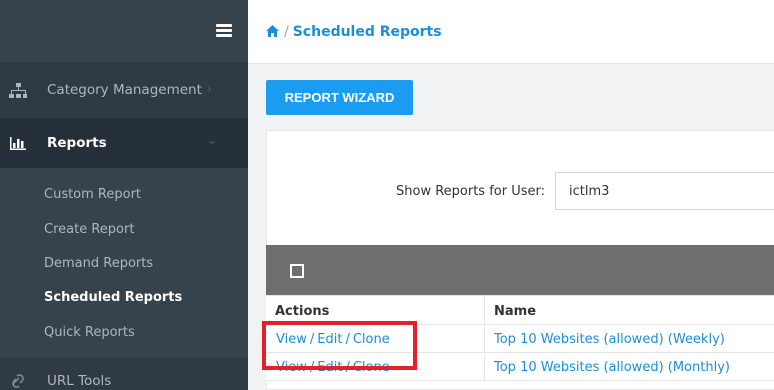 The image size is (774, 390). I want to click on submenu-item-quick-reports: Quick Reports, so click(89, 332).